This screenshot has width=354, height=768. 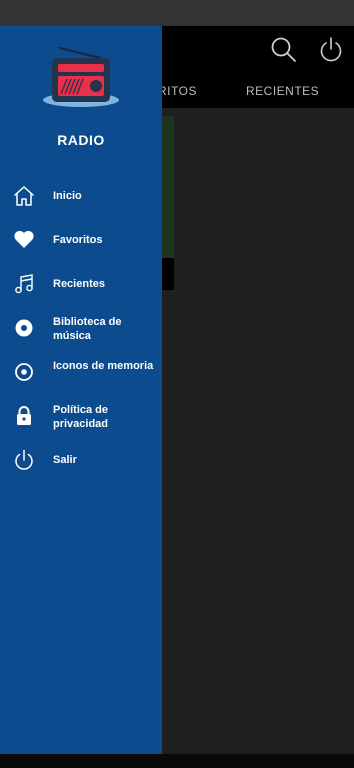 I want to click on menu-item-privacidad: Política de privacidad, so click(x=81, y=416).